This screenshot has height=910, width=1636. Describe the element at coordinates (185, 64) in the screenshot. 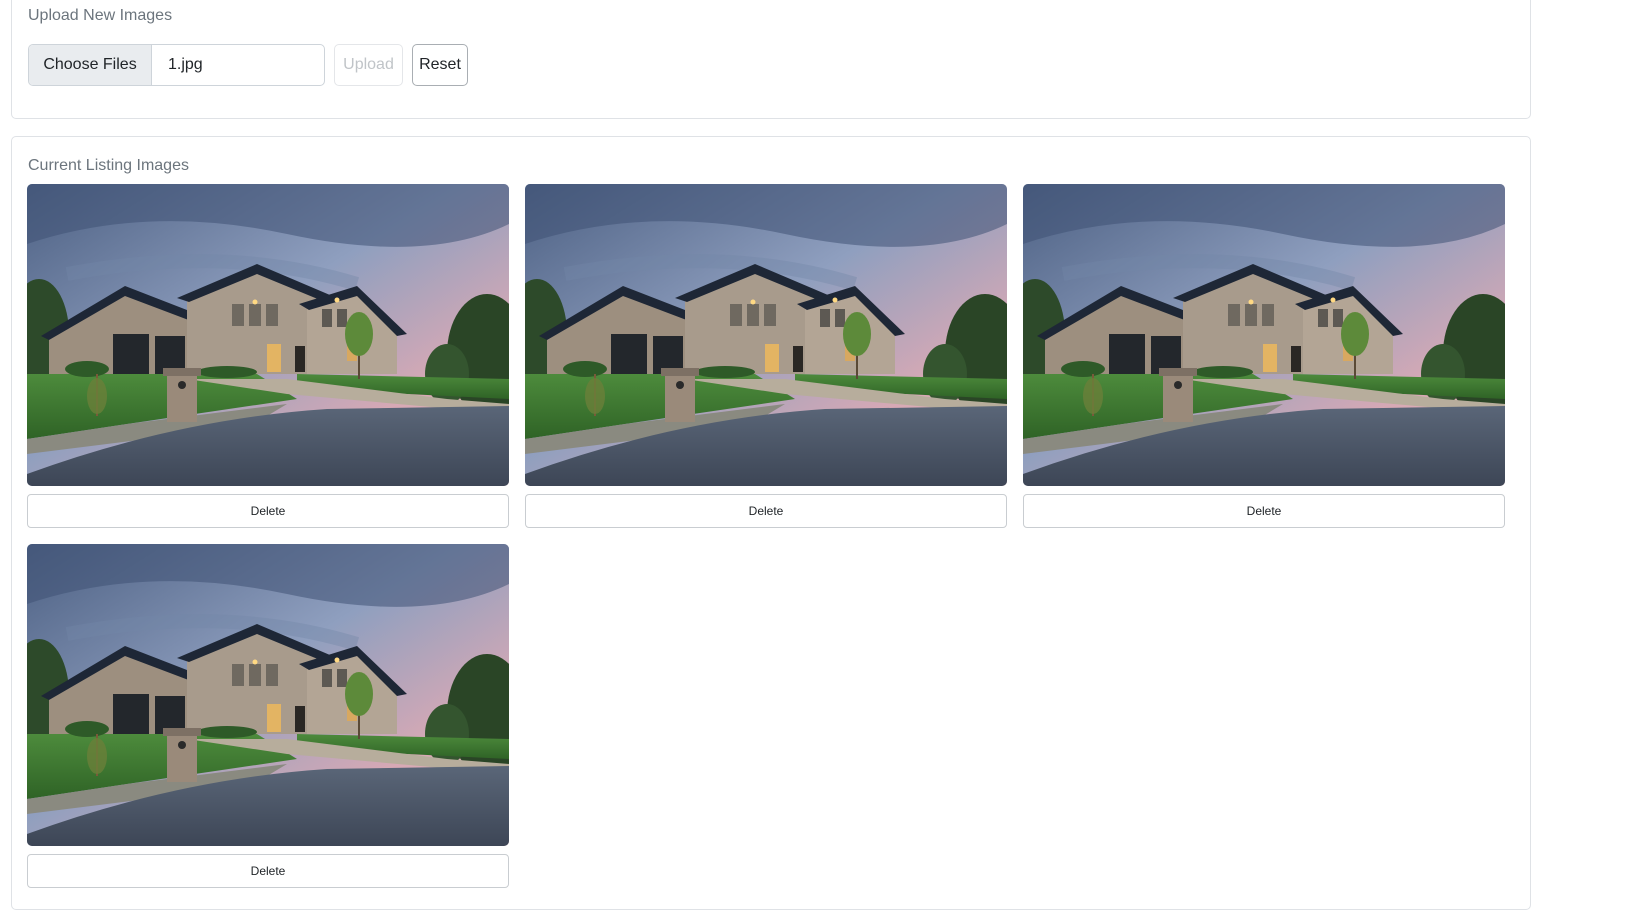

I see `selected-file-name: 1.jpg` at that location.